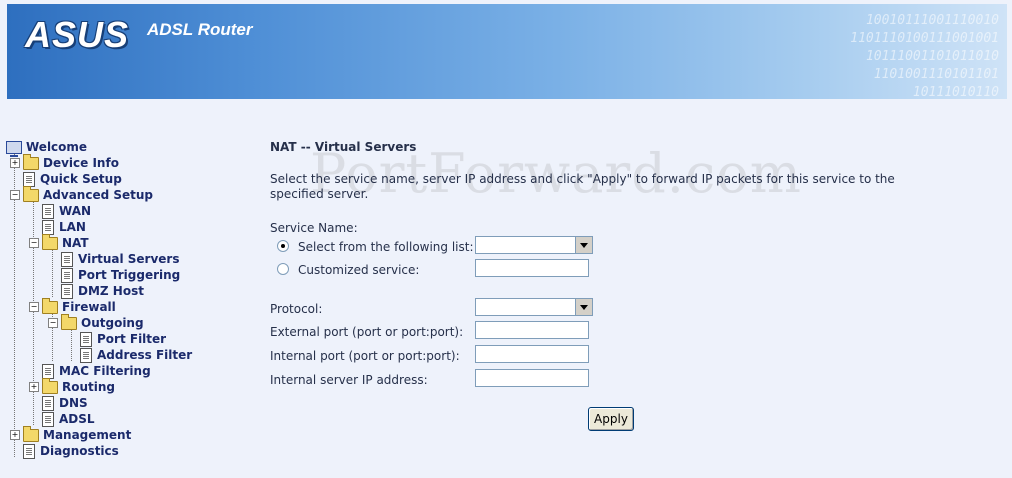 This screenshot has height=478, width=1012. I want to click on tree-item-outgoing: − Outgoing, so click(96, 322).